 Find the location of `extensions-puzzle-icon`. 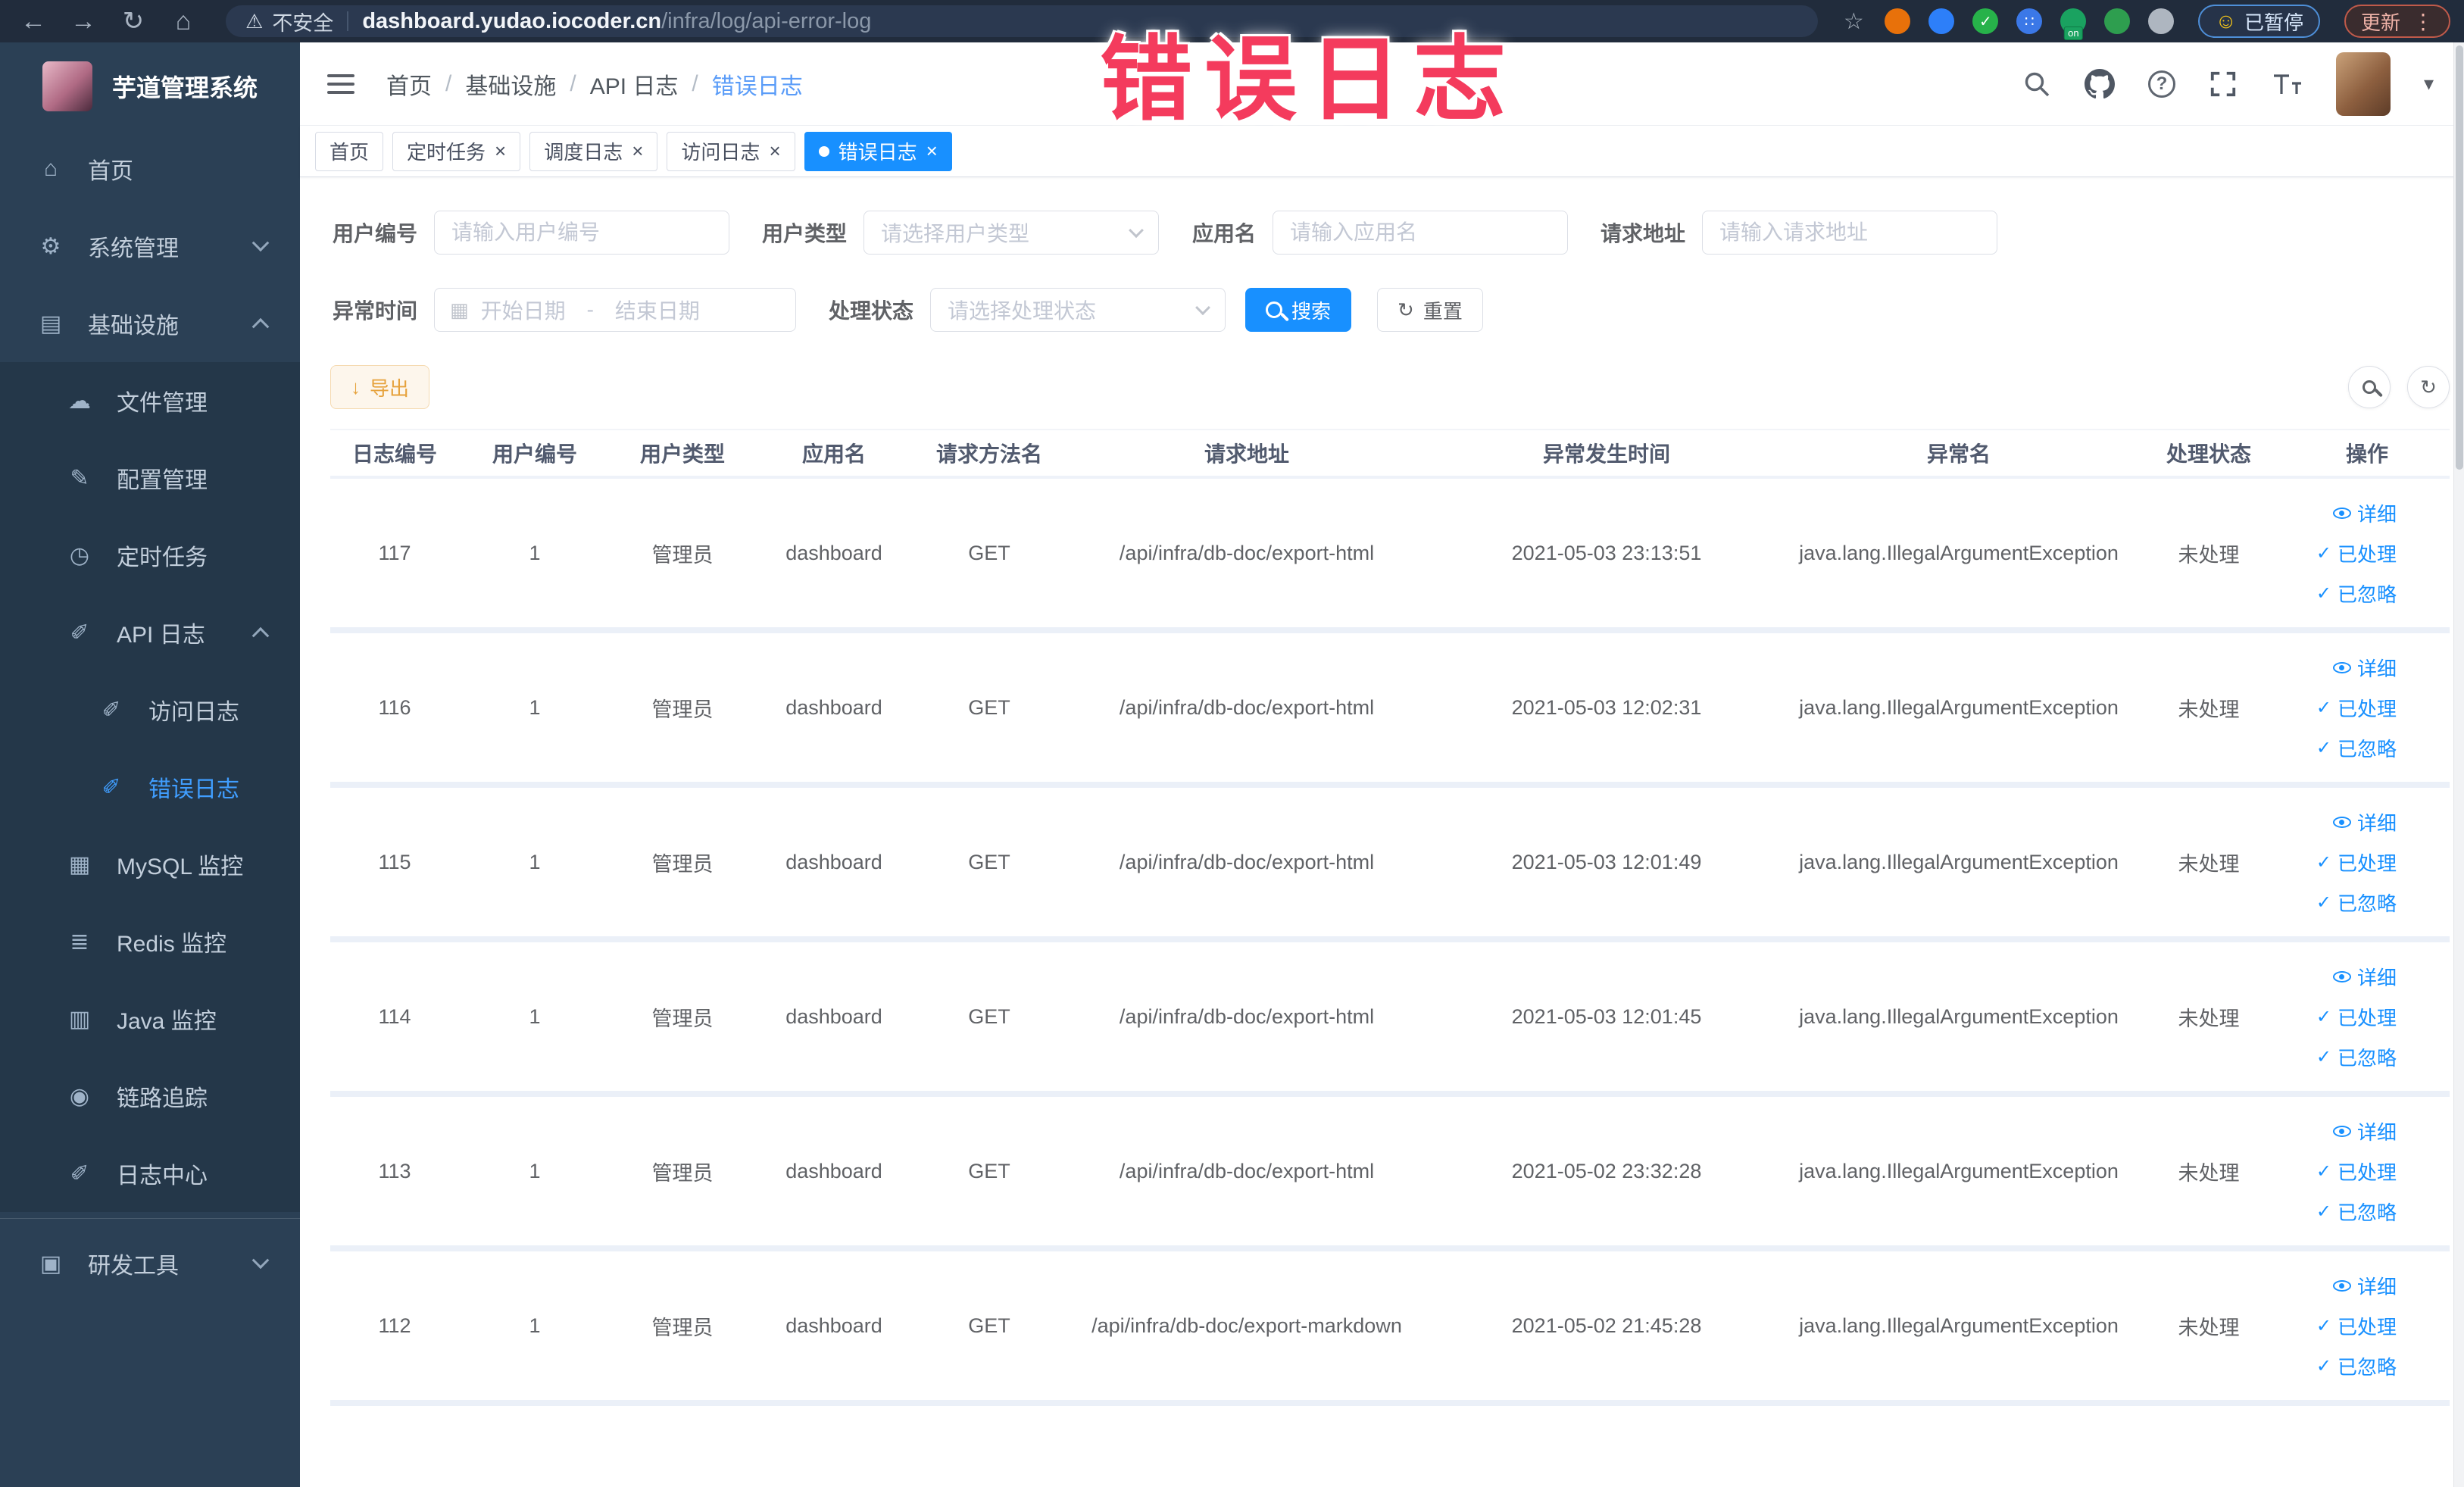

extensions-puzzle-icon is located at coordinates (2161, 21).